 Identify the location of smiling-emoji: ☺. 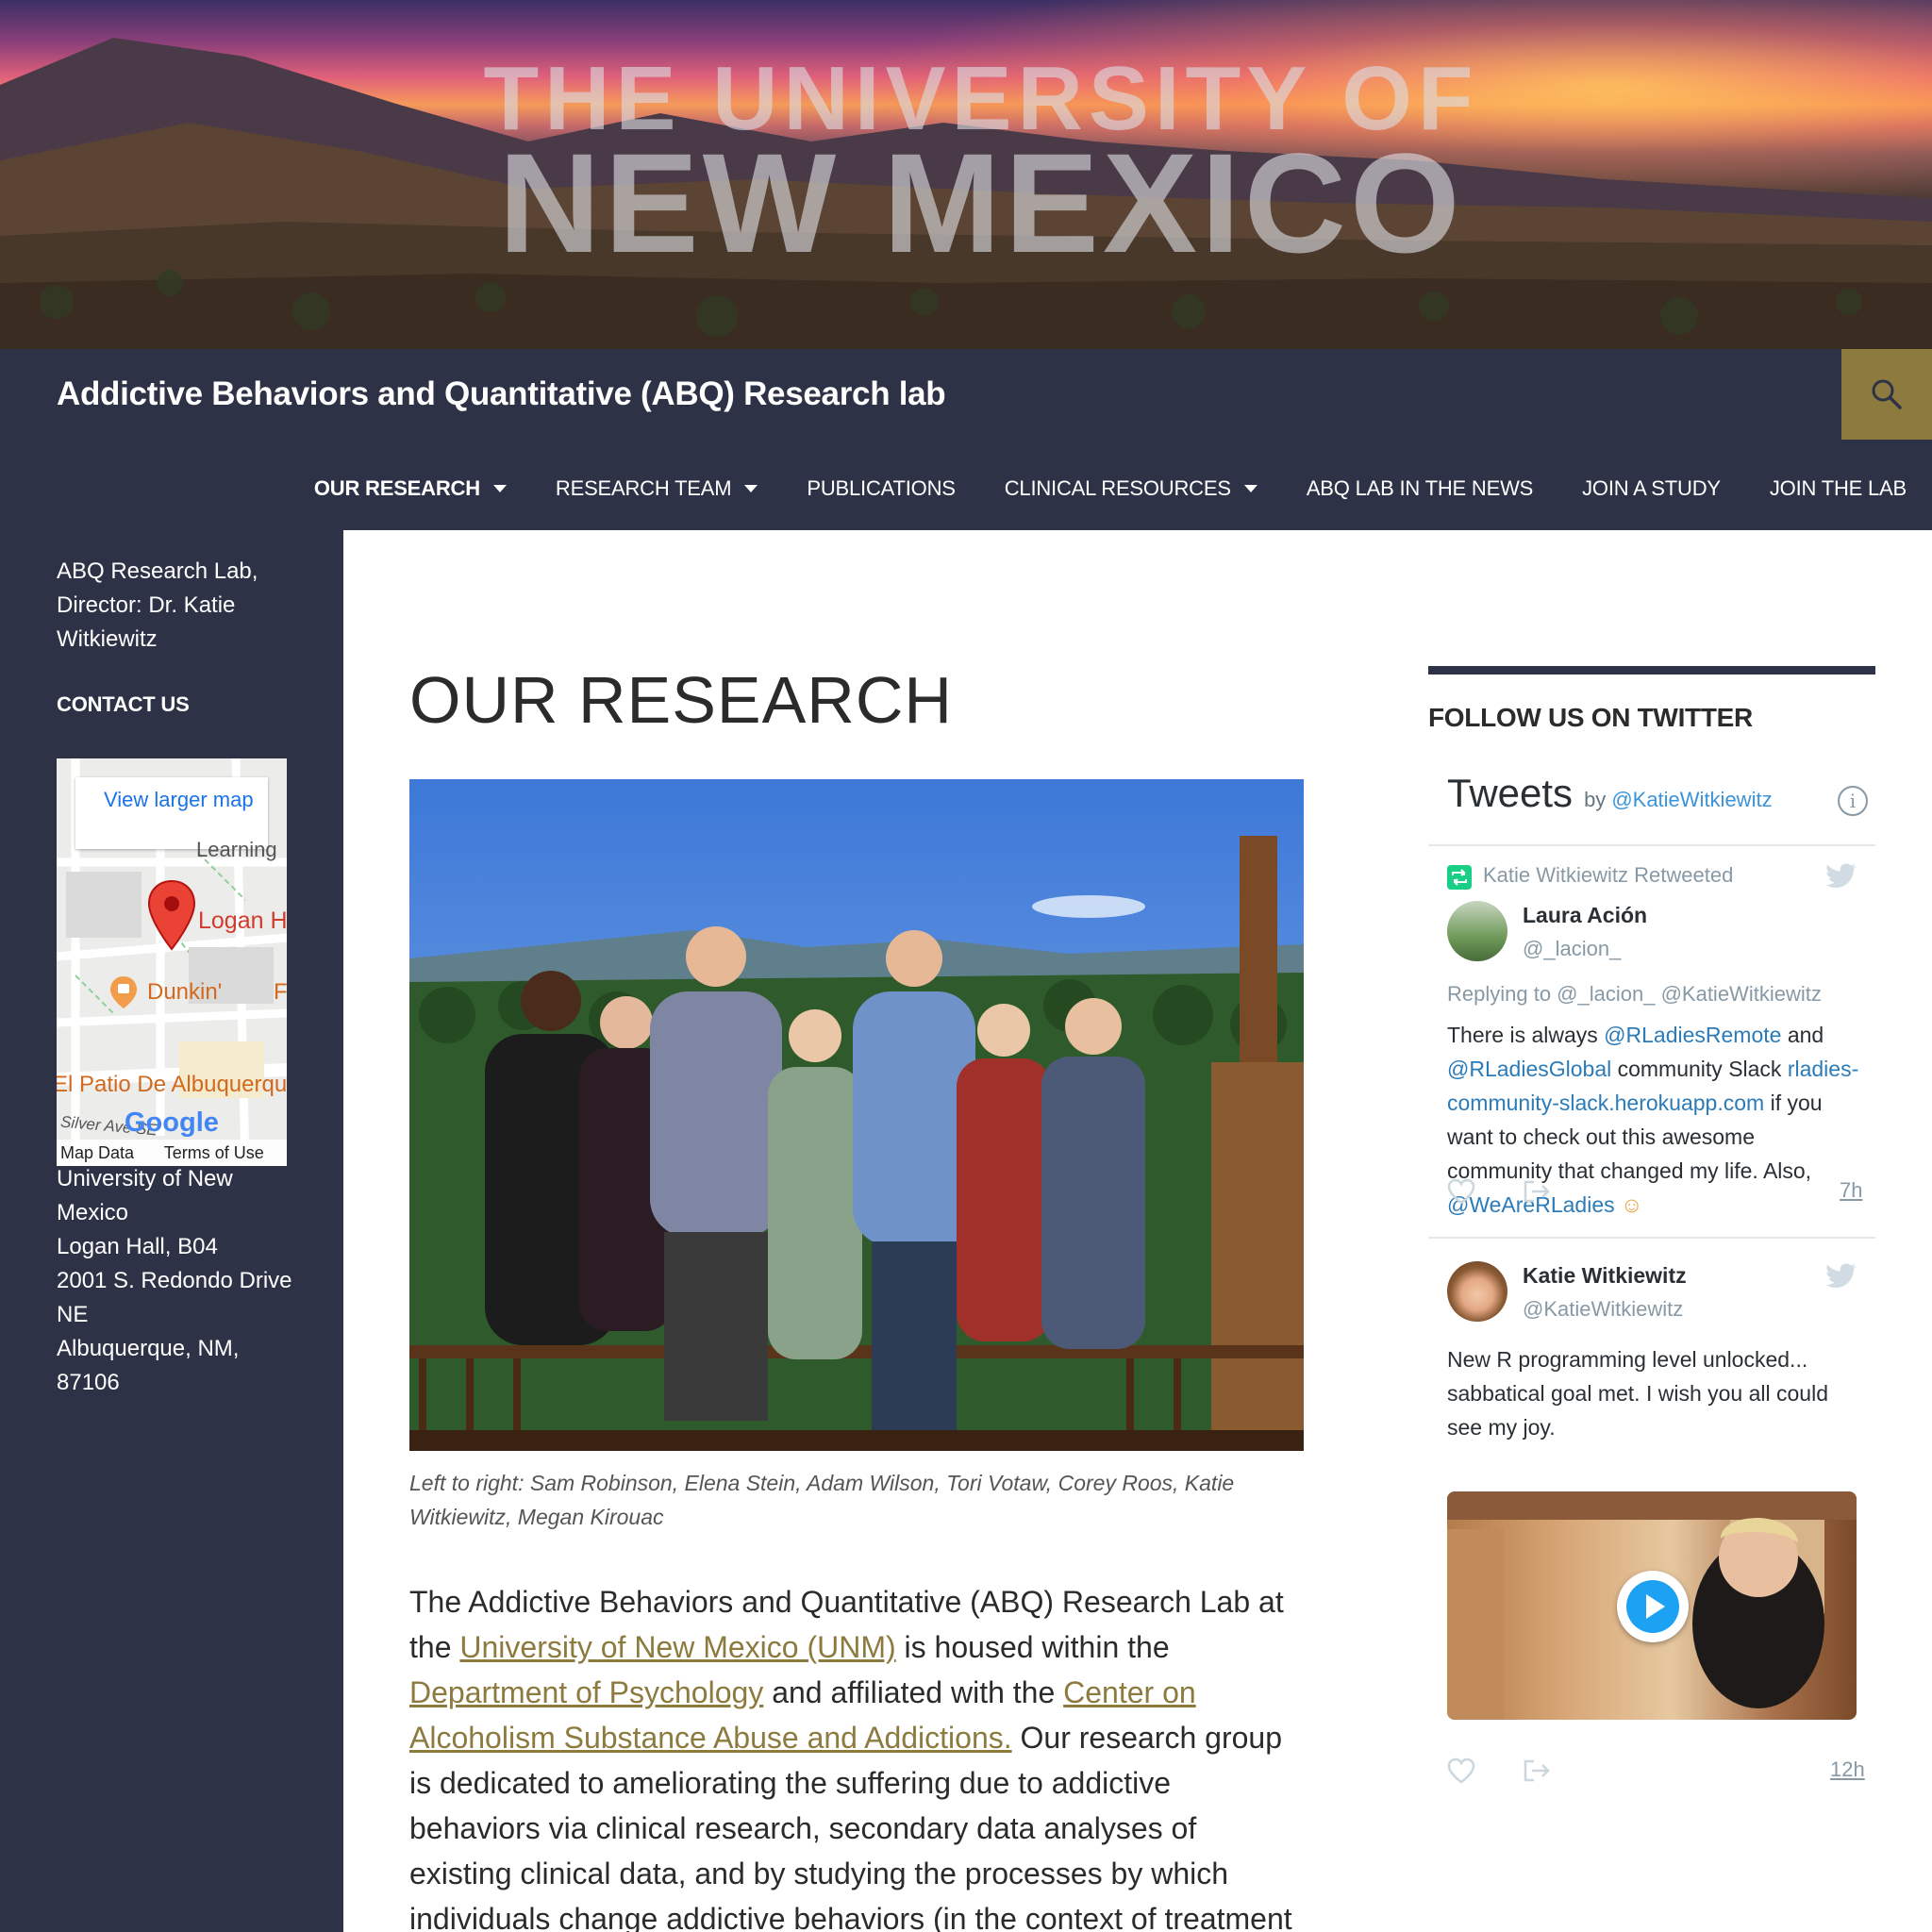
(1632, 1204).